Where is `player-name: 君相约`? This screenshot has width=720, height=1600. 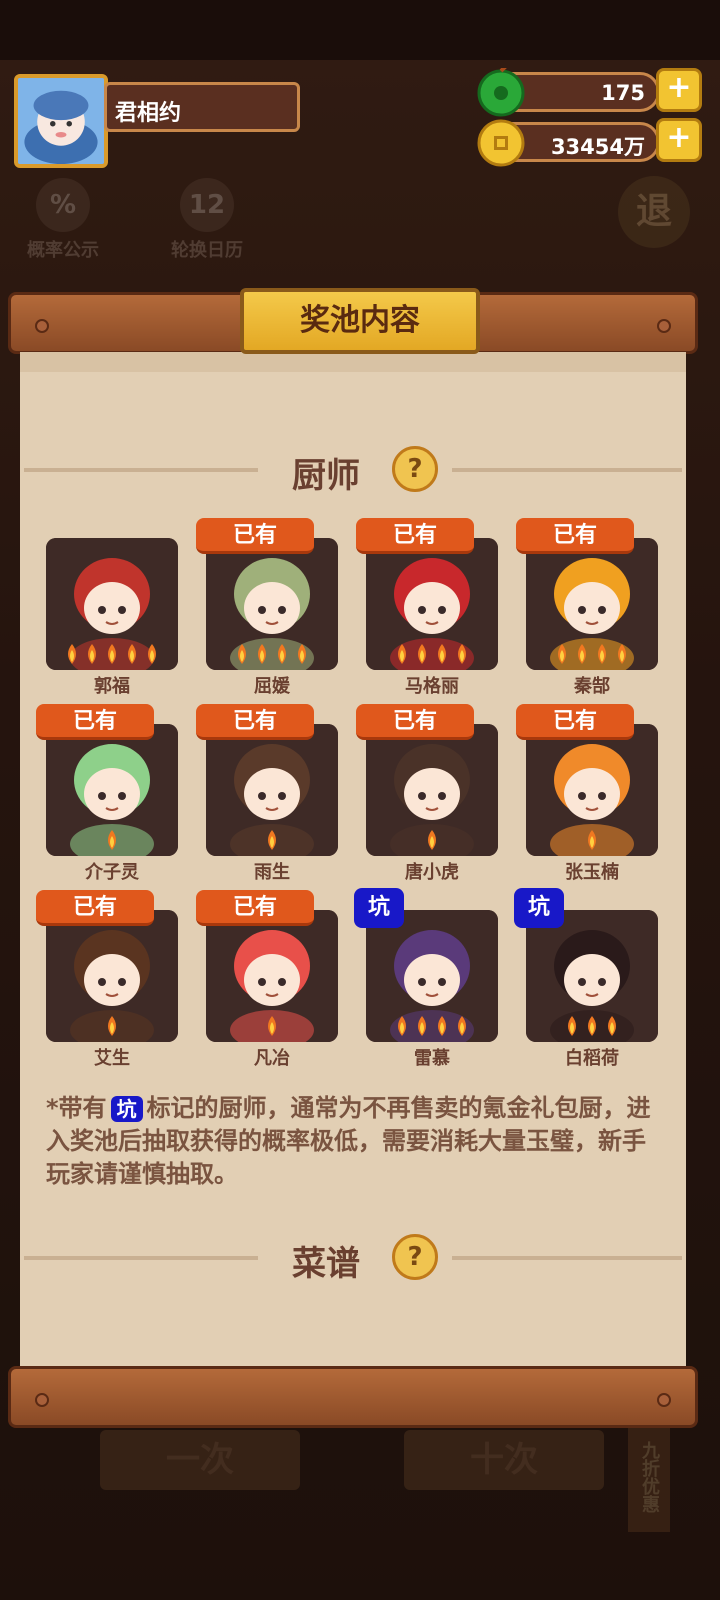 player-name: 君相约 is located at coordinates (148, 113).